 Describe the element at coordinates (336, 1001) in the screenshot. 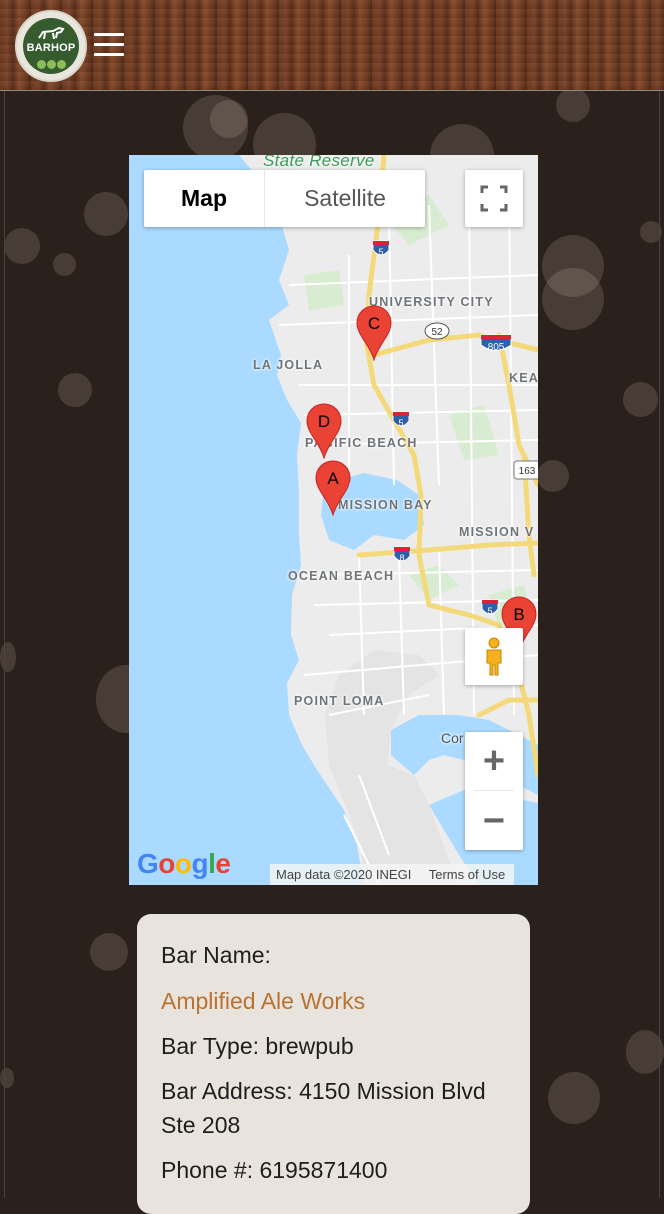

I see `bar-name-link: Amplified Ale Works` at that location.